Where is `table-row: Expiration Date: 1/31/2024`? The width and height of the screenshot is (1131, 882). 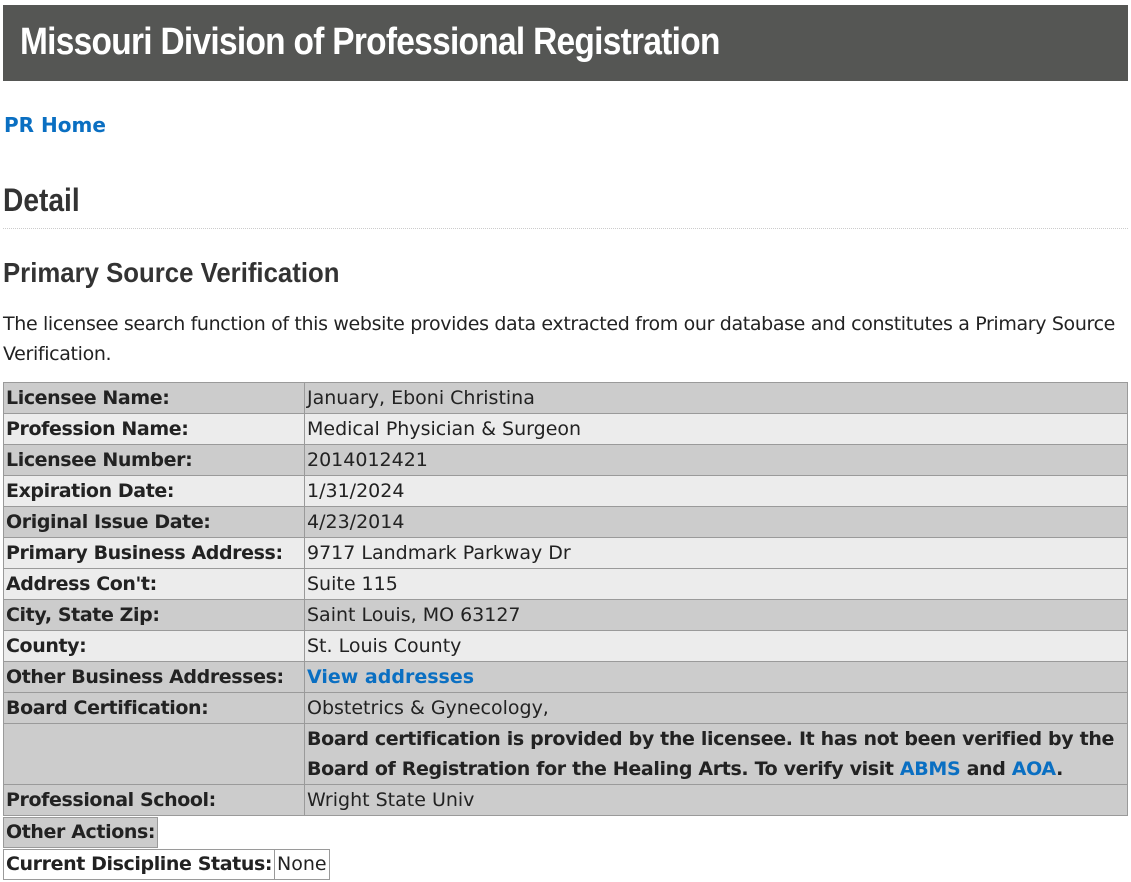
table-row: Expiration Date: 1/31/2024 is located at coordinates (565, 491).